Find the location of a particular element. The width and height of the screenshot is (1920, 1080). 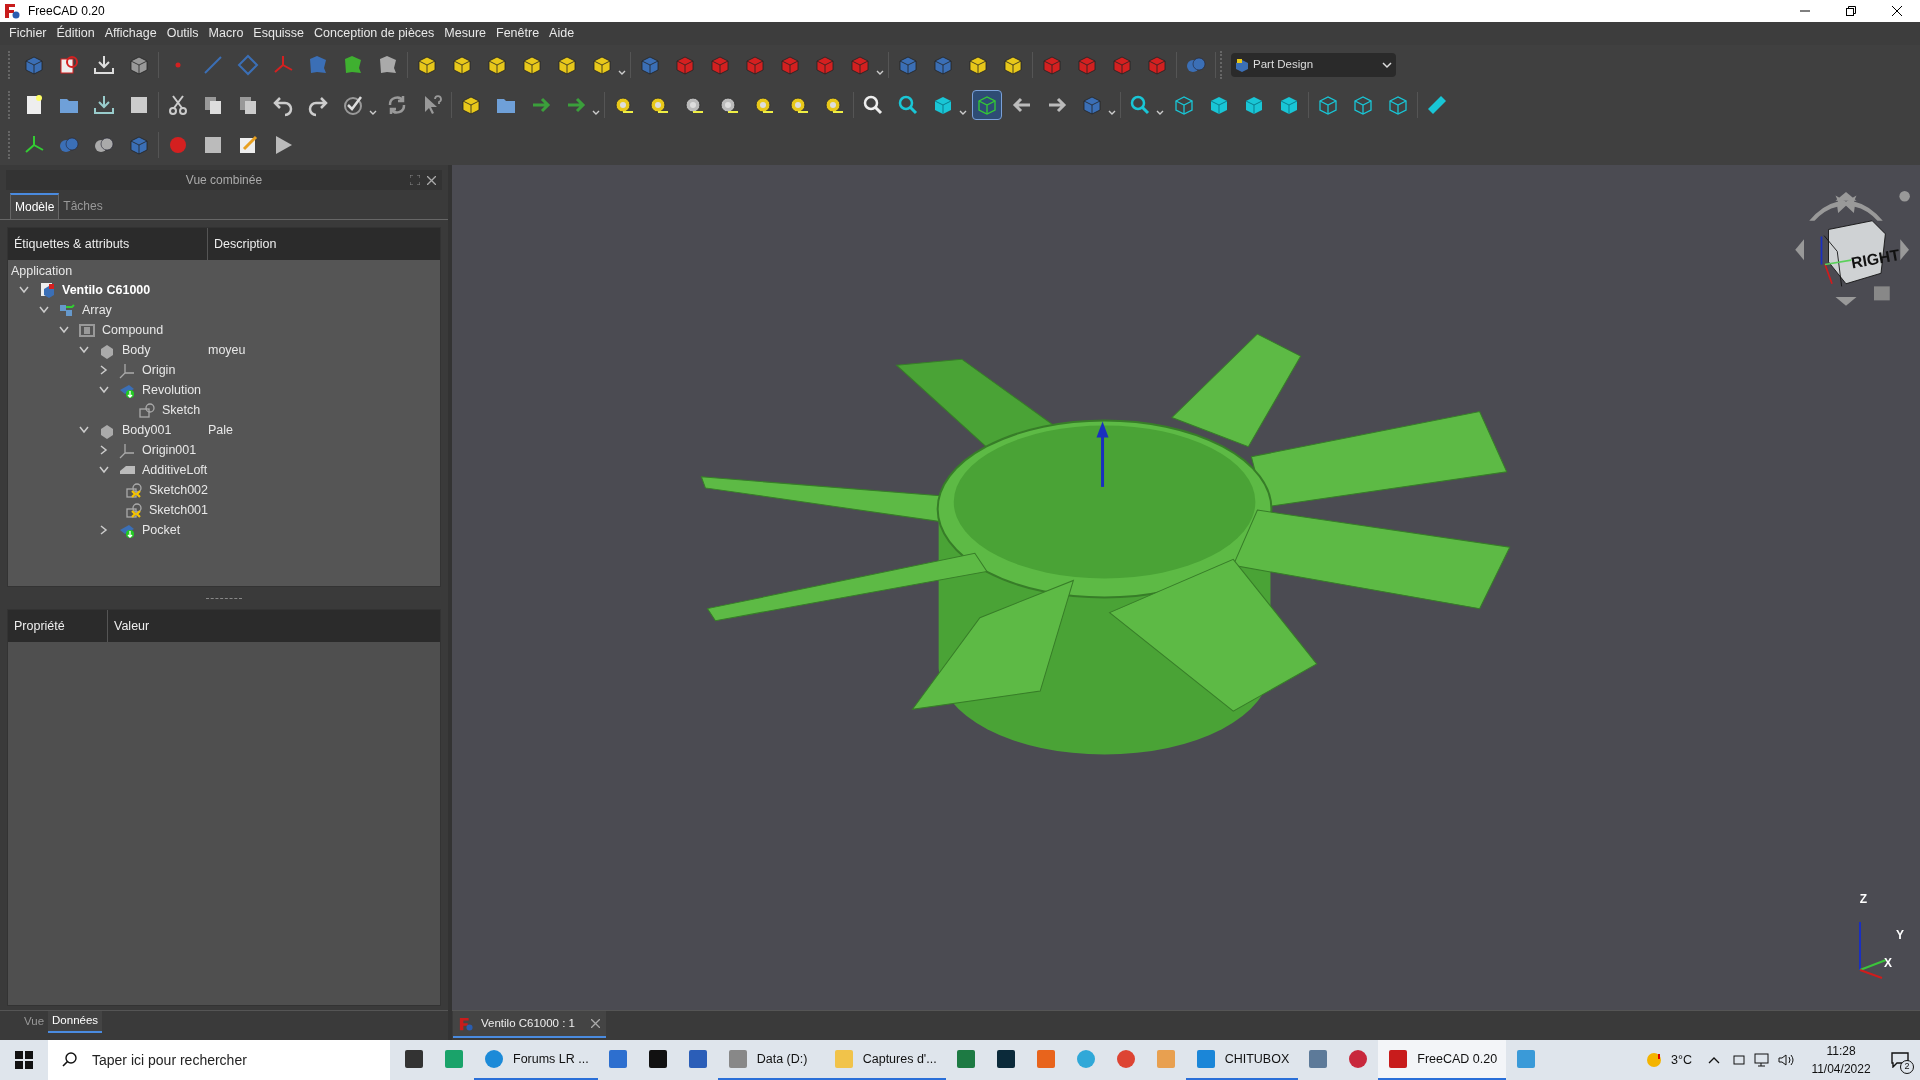

column-header: Valeur is located at coordinates (274, 626).